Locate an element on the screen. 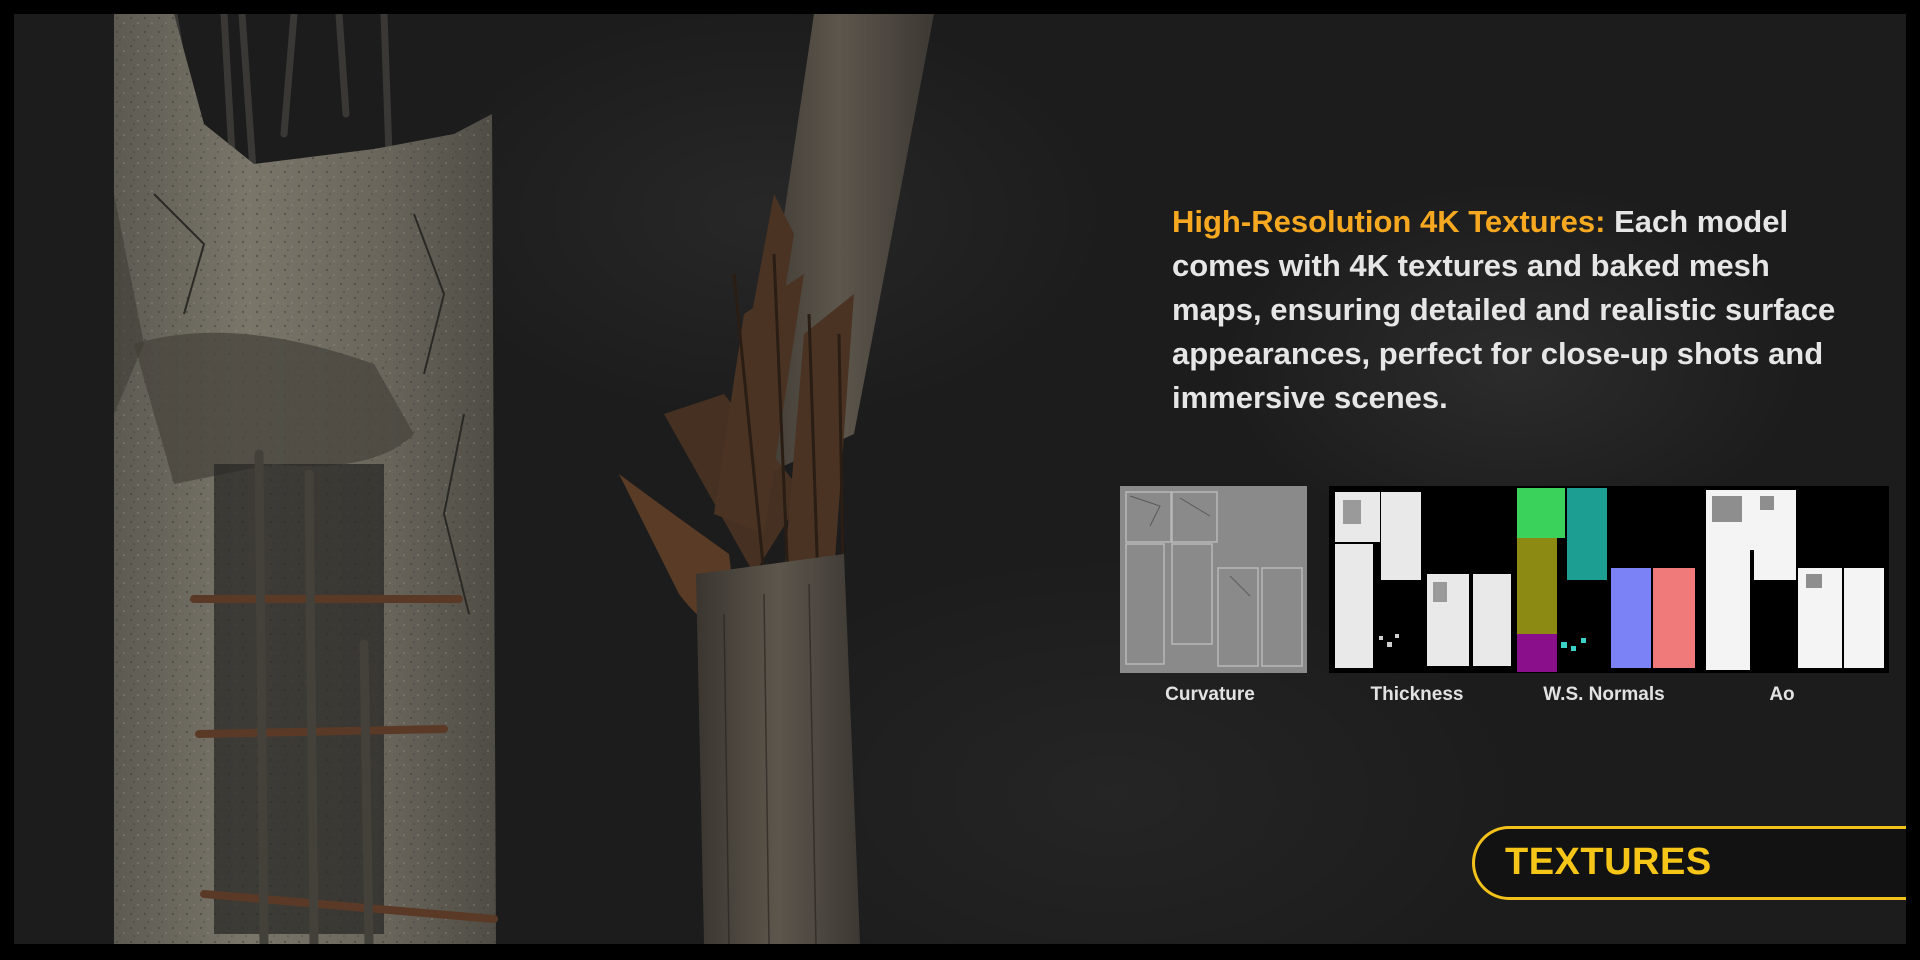 Image resolution: width=1920 pixels, height=960 pixels. map-label-ao: Ao is located at coordinates (1782, 694).